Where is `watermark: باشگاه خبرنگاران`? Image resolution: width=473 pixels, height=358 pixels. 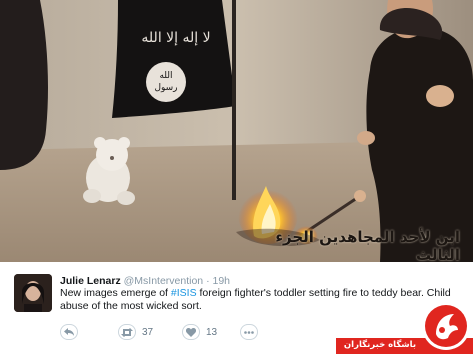
watermark: باشگاه خبرنگاران is located at coordinates (404, 327).